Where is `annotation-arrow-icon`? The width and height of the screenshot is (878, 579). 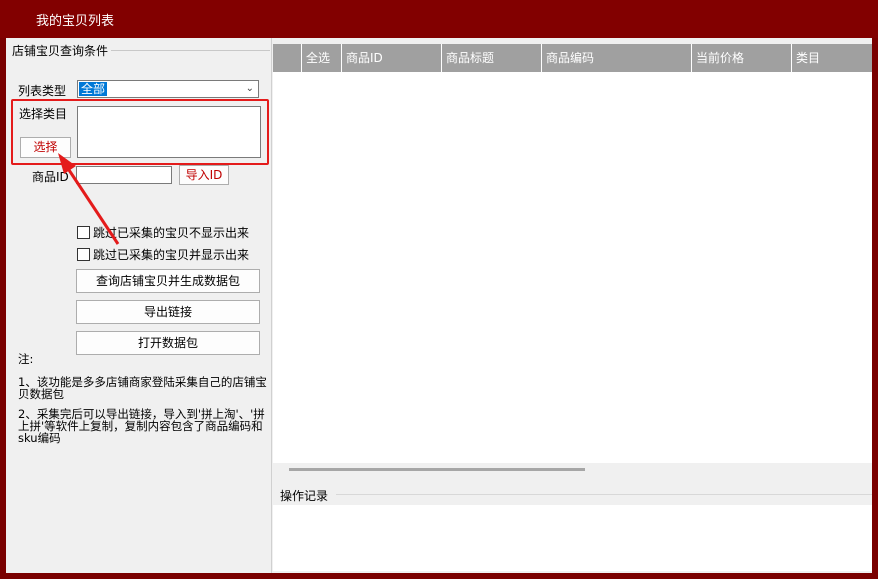
annotation-arrow-icon is located at coordinates (89, 199).